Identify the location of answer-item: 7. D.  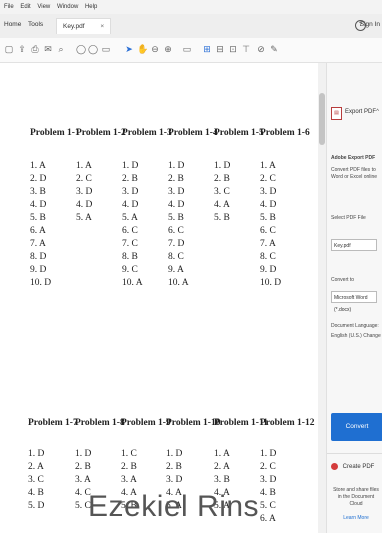
(176, 244).